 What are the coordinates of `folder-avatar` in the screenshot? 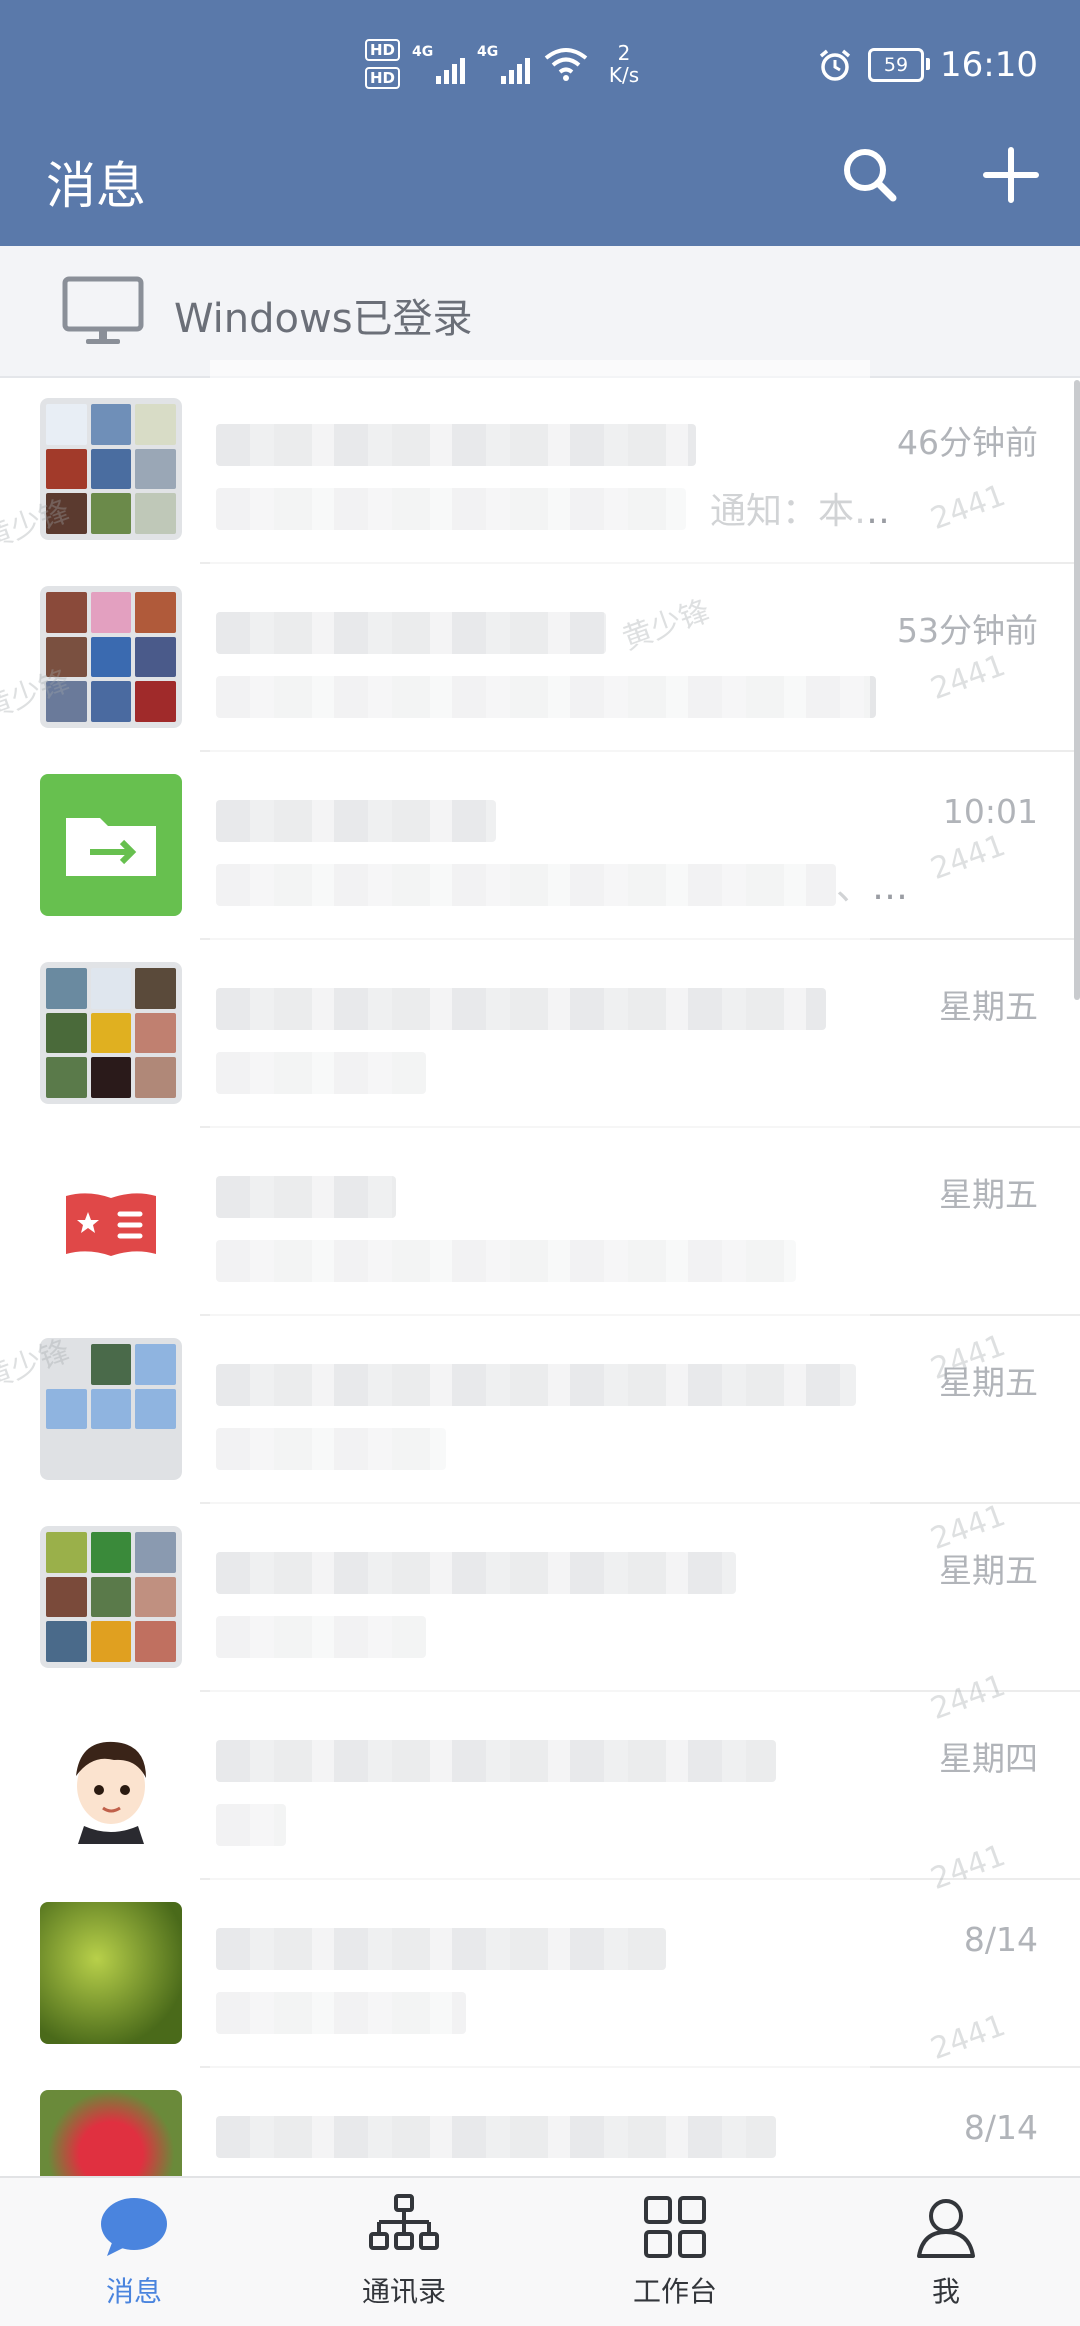 It's located at (111, 845).